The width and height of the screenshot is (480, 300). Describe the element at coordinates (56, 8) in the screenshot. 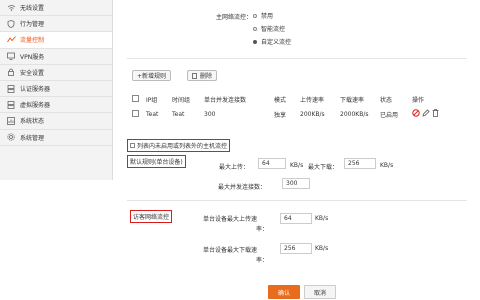

I see `sidebar-item-wireless: 无线设置` at that location.